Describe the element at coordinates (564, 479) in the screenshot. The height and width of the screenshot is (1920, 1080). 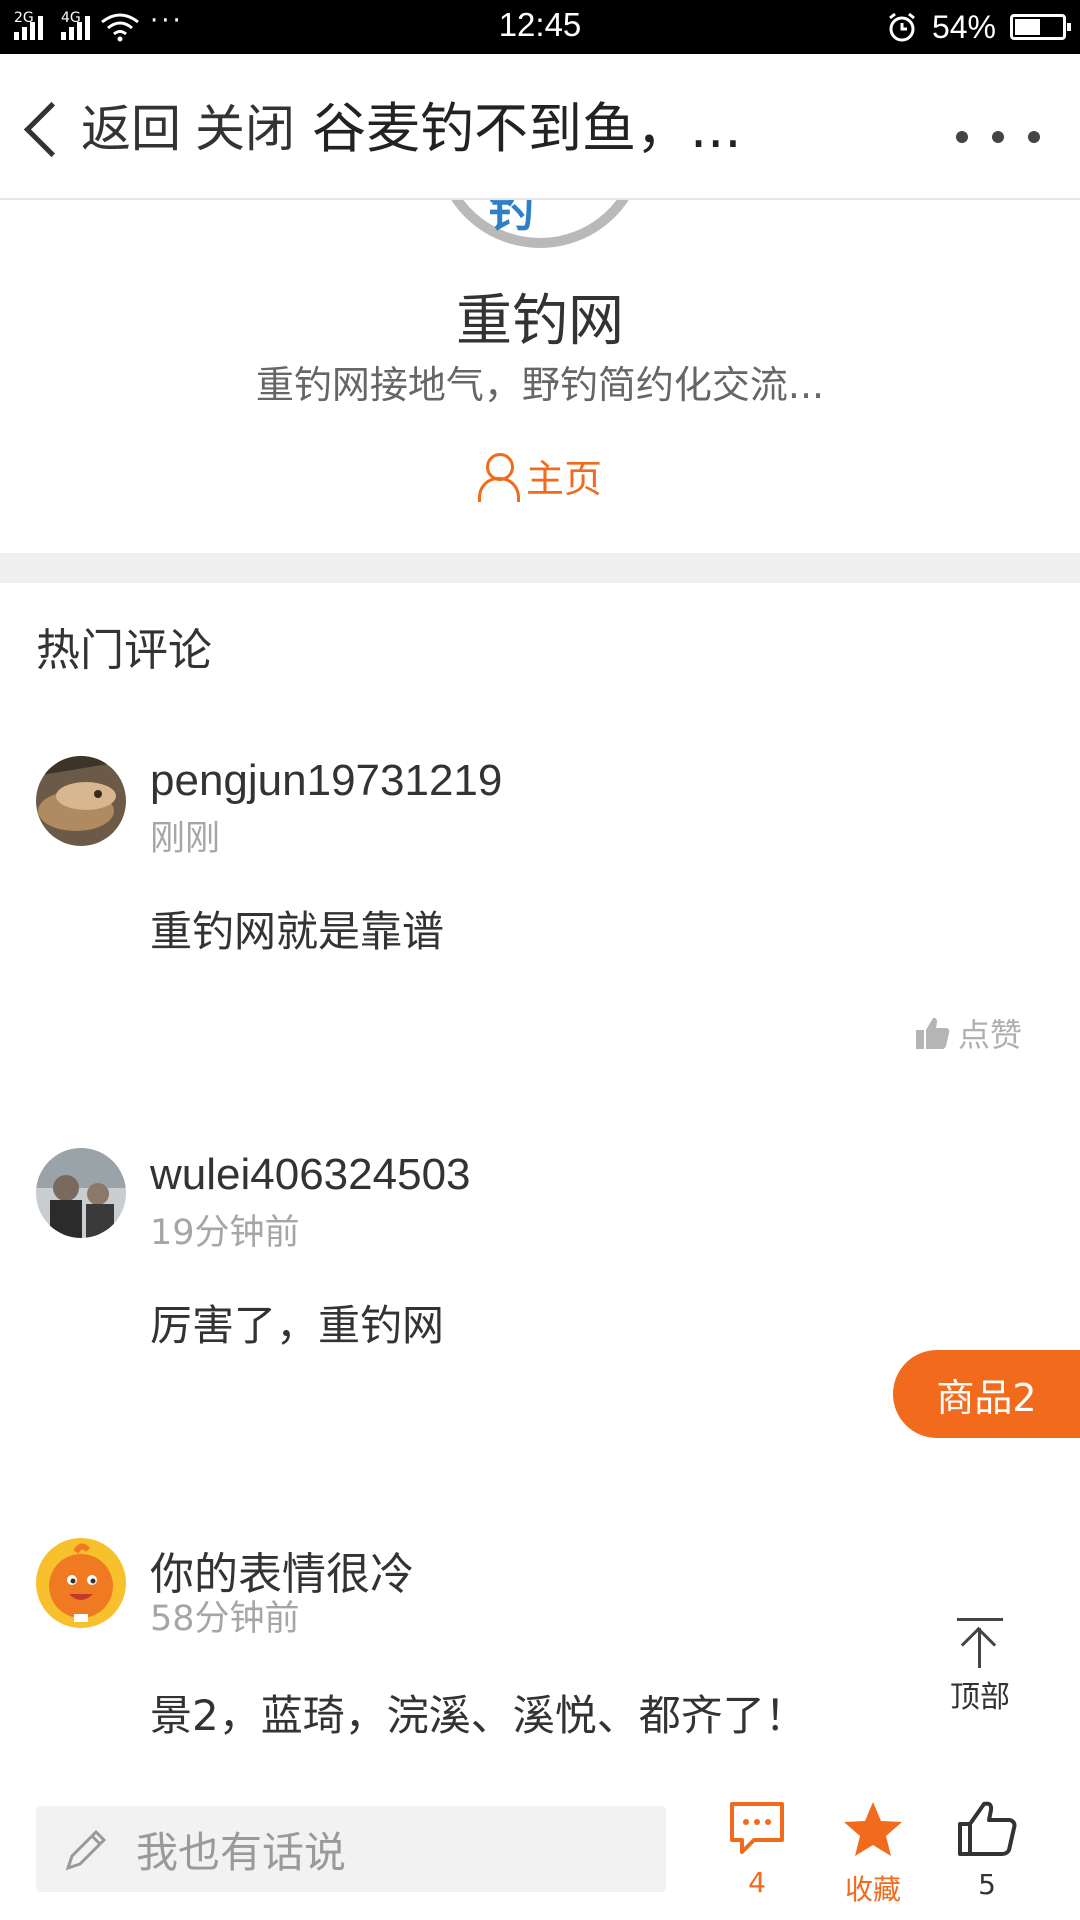
I see `home-label: 主页` at that location.